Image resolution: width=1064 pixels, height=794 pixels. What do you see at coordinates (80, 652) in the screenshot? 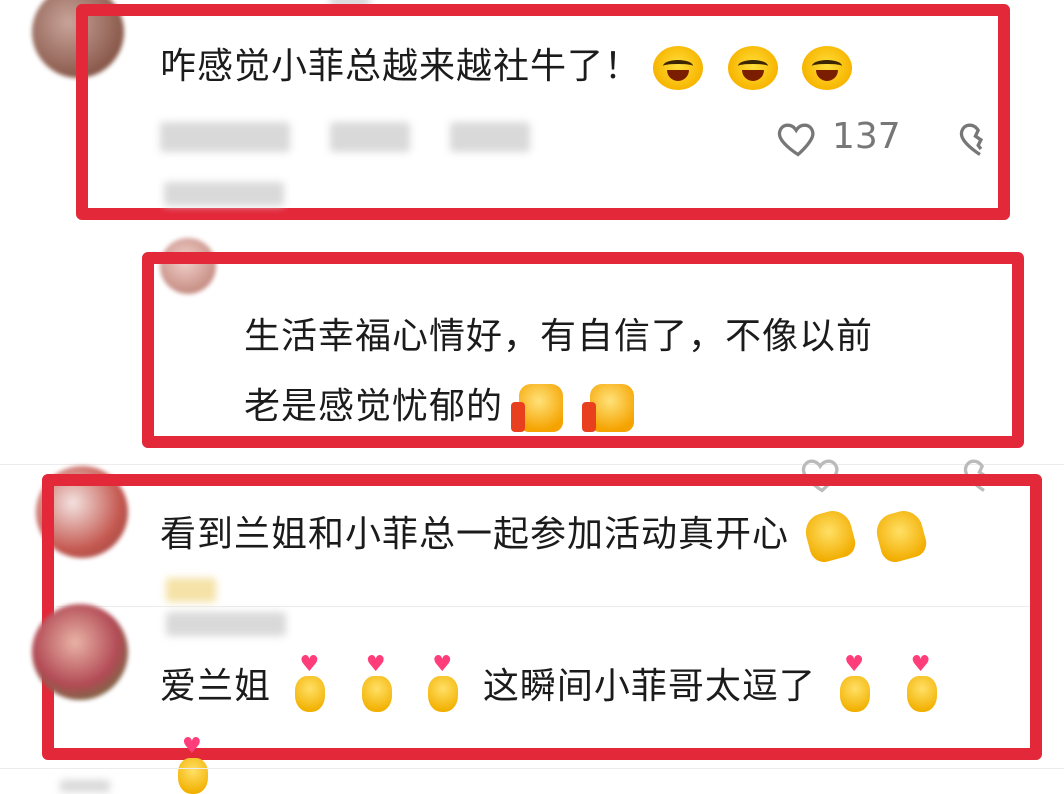
I see `avatar` at bounding box center [80, 652].